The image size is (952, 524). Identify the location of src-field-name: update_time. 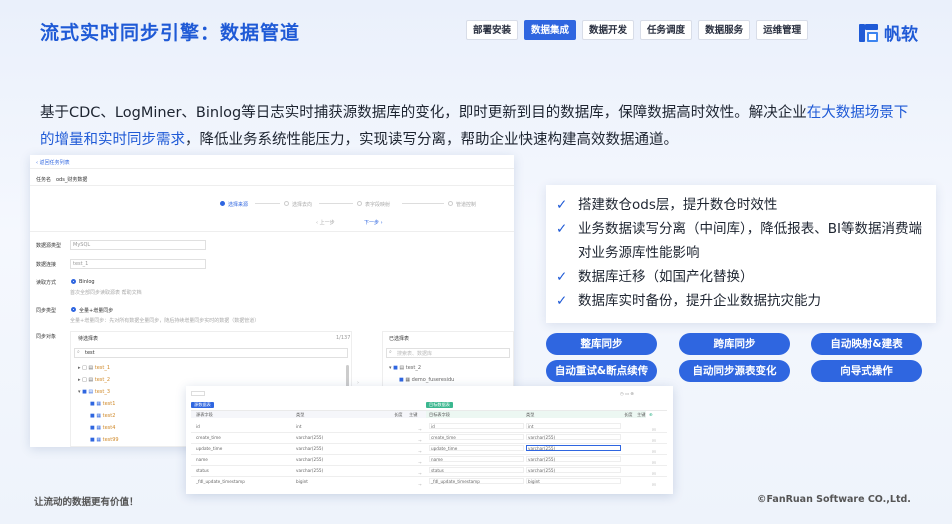
(209, 448).